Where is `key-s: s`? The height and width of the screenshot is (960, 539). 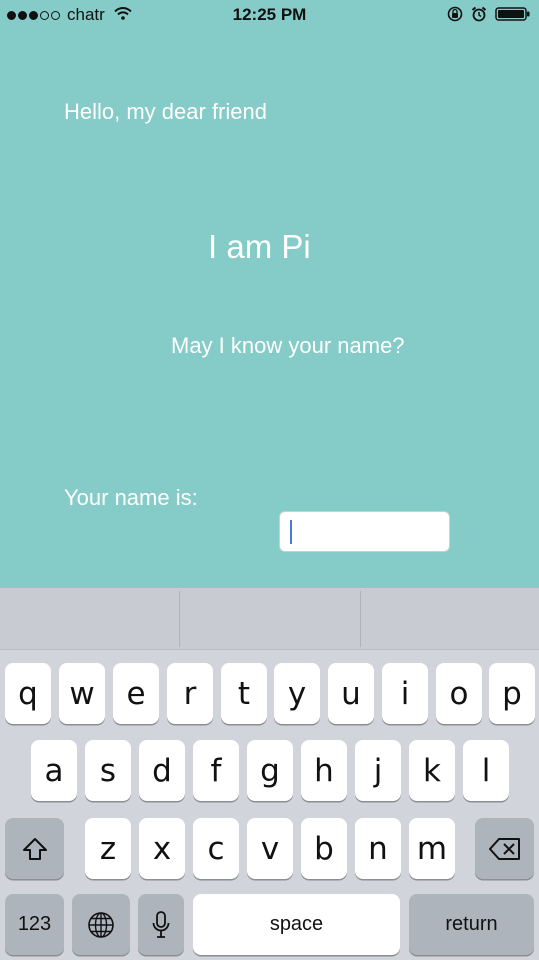
key-s: s is located at coordinates (108, 770).